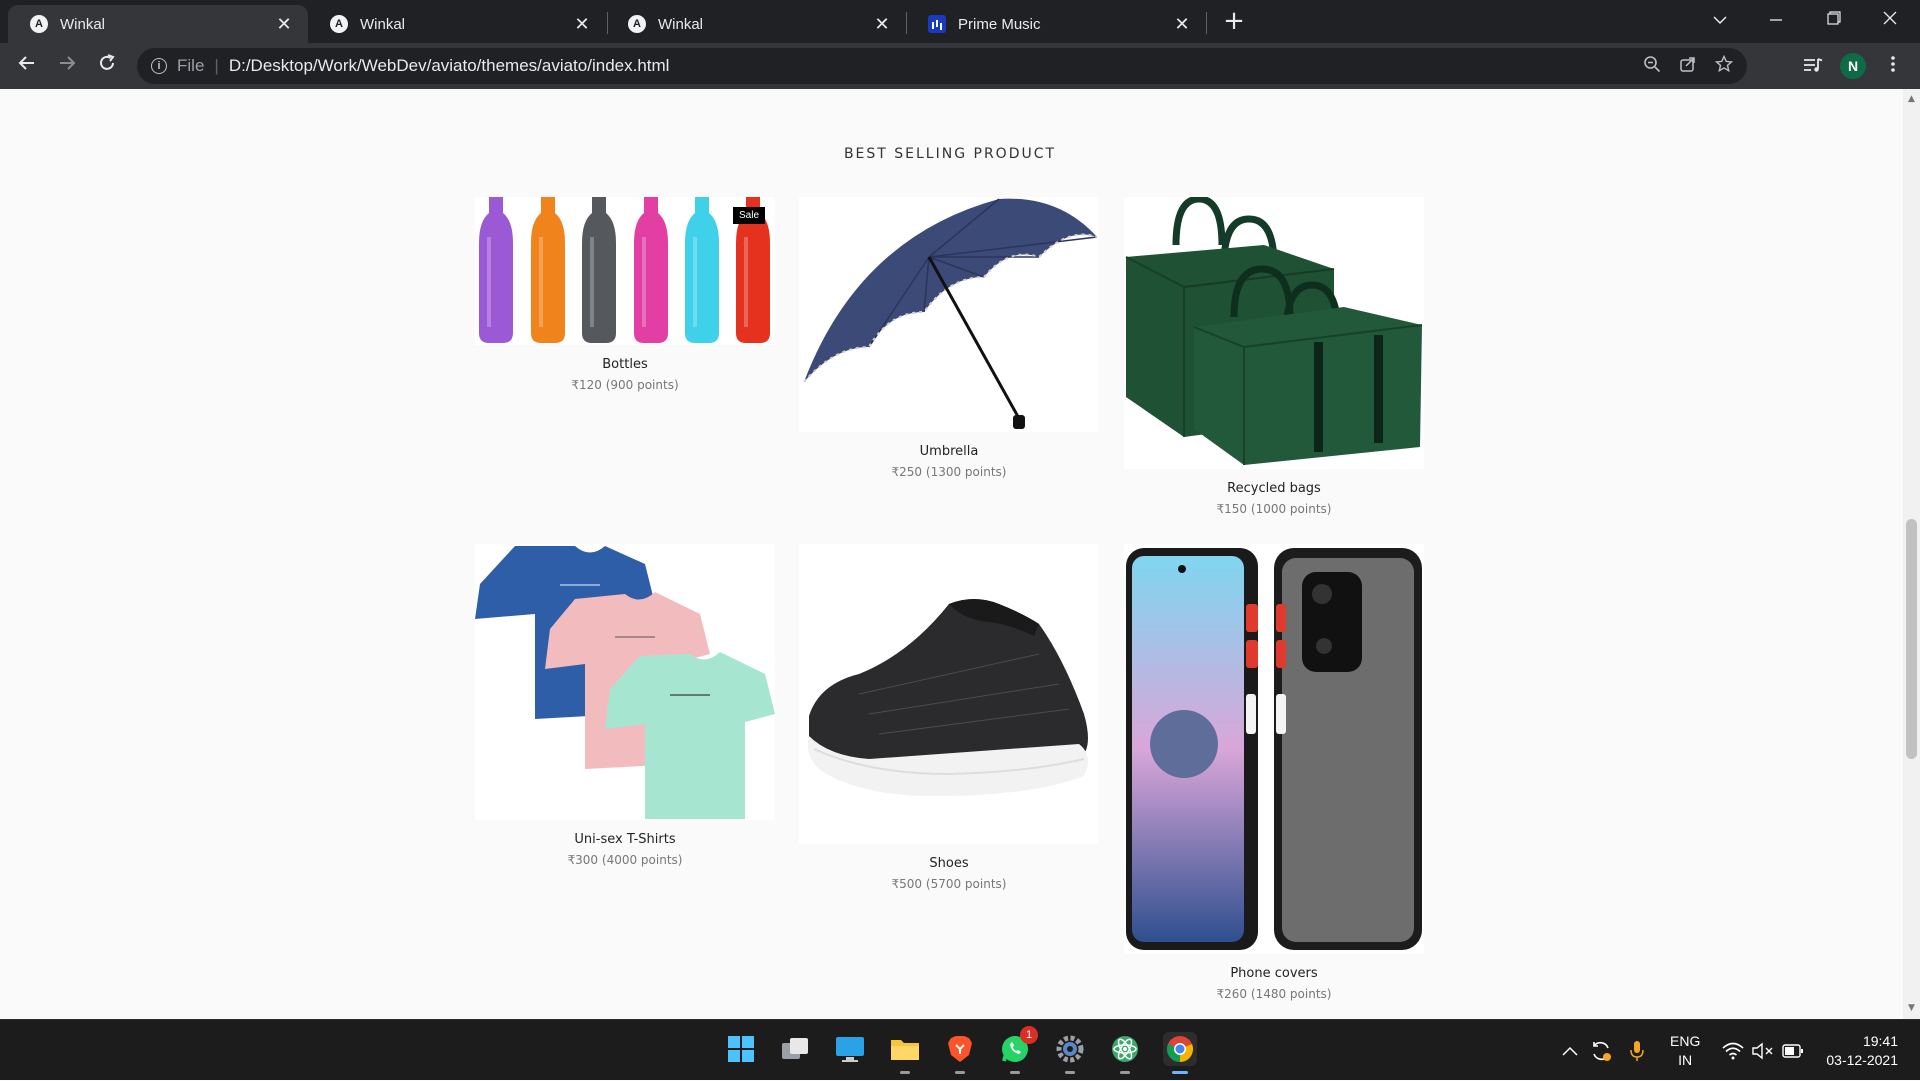 The image size is (1920, 1081). What do you see at coordinates (1793, 1050) in the screenshot?
I see `battery-icon` at bounding box center [1793, 1050].